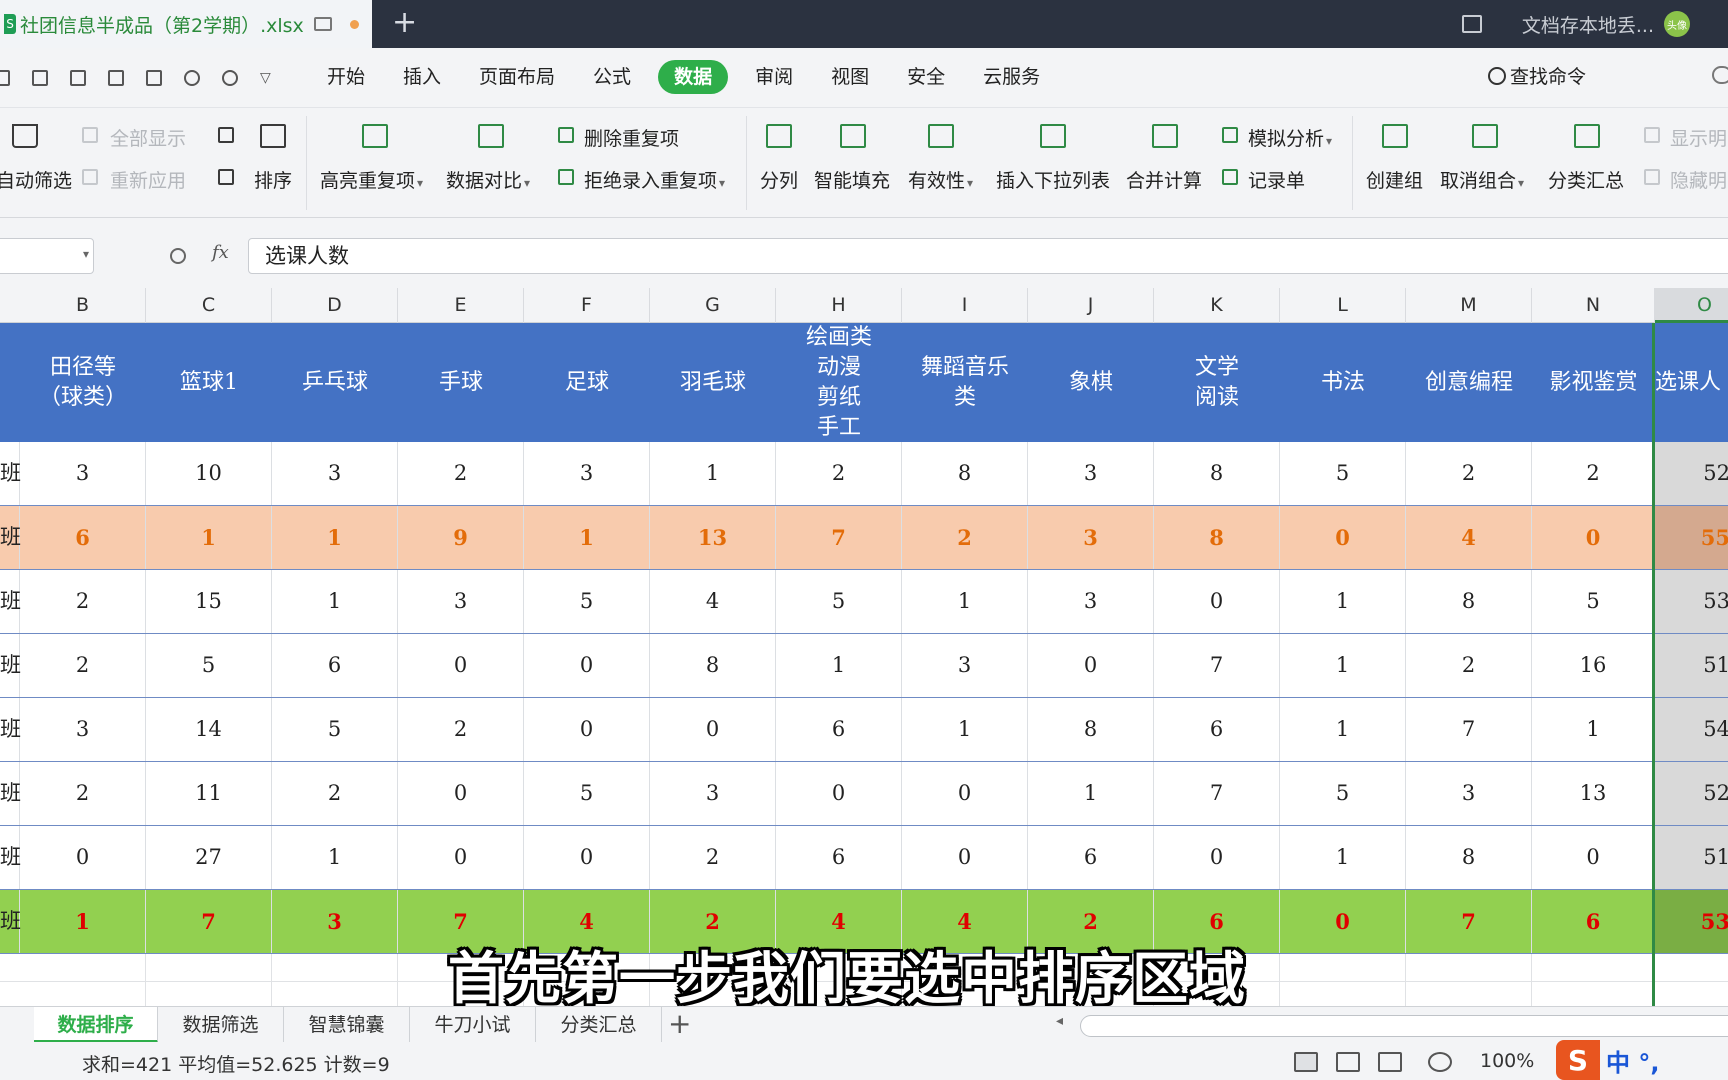  Describe the element at coordinates (346, 77) in the screenshot. I see `menu-start: 开始` at that location.